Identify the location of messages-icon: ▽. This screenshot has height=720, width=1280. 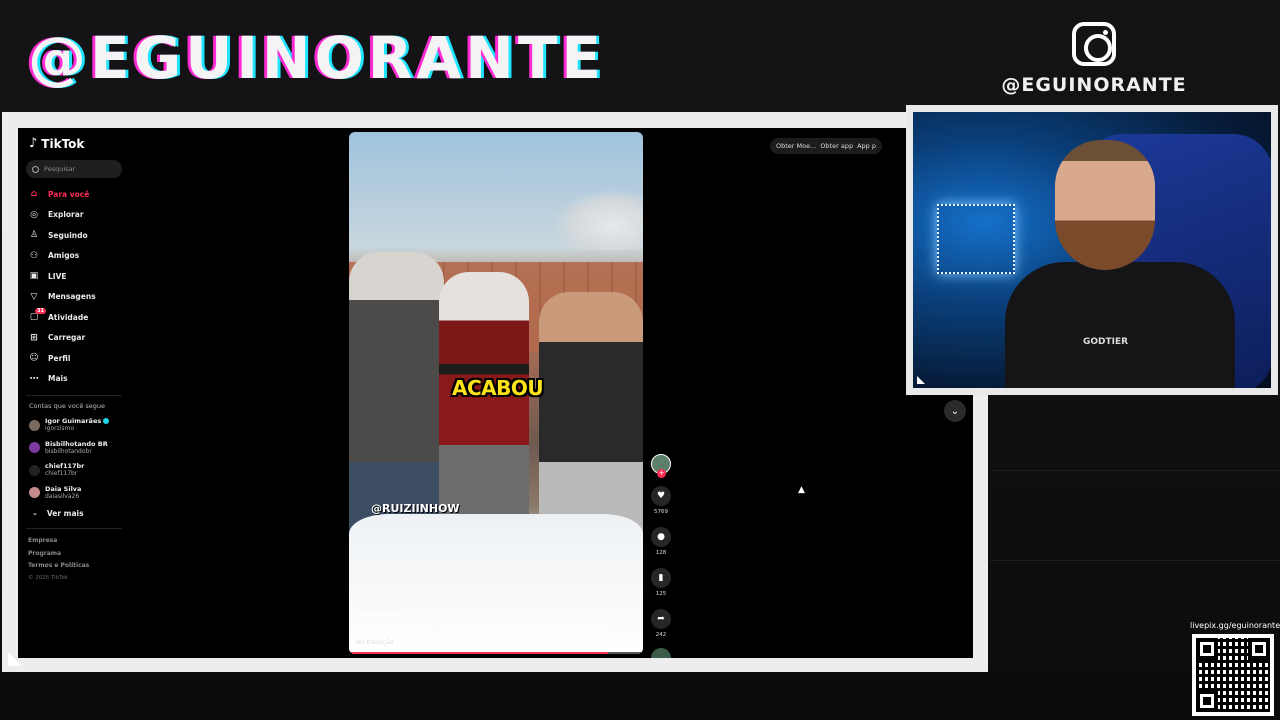
(34, 296).